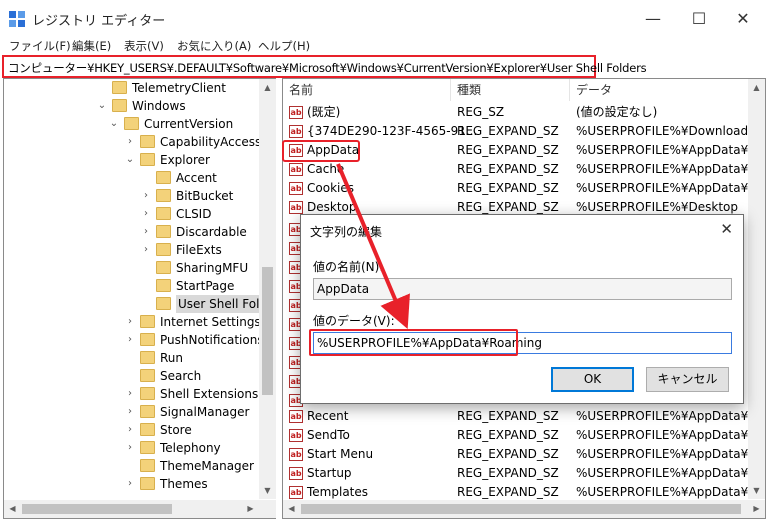 This screenshot has width=768, height=522. Describe the element at coordinates (699, 19) in the screenshot. I see `maximize-button: ☐` at that location.